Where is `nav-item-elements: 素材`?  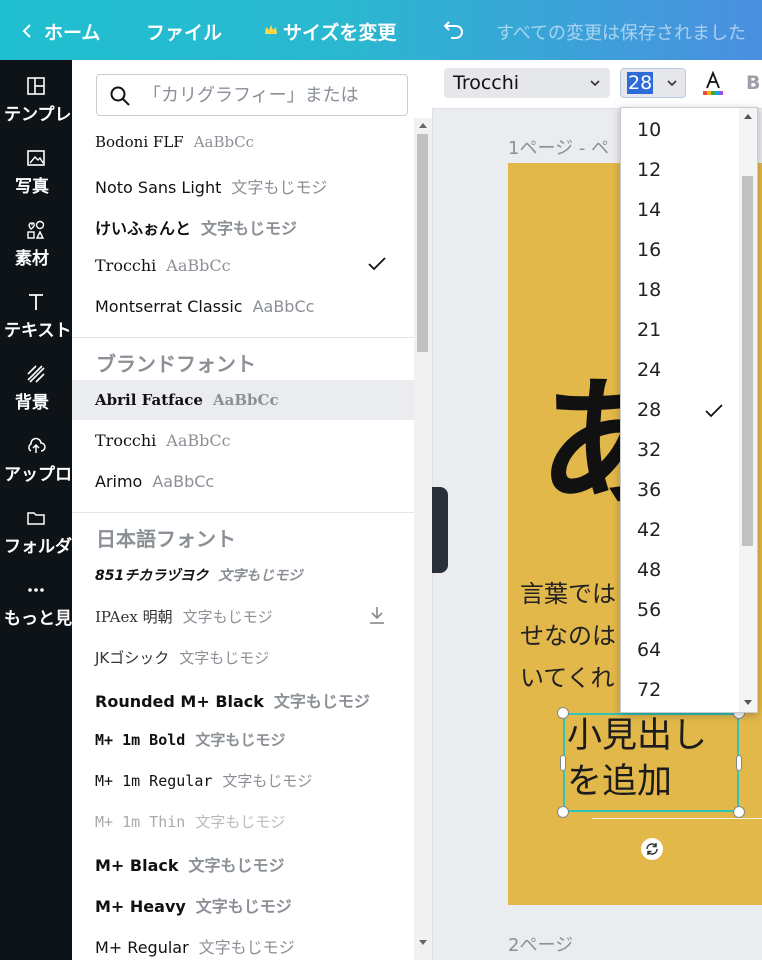 nav-item-elements: 素材 is located at coordinates (36, 250).